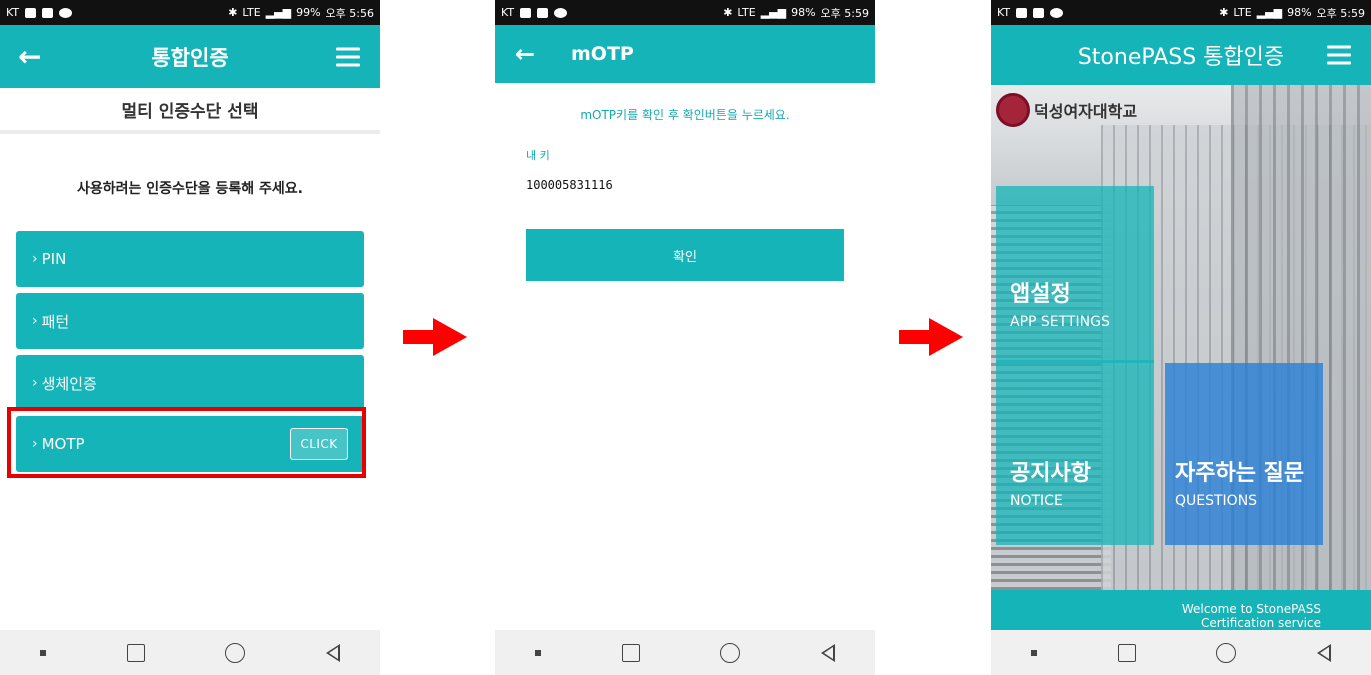 The width and height of the screenshot is (1371, 675). I want to click on method-label: 패턴, so click(55, 321).